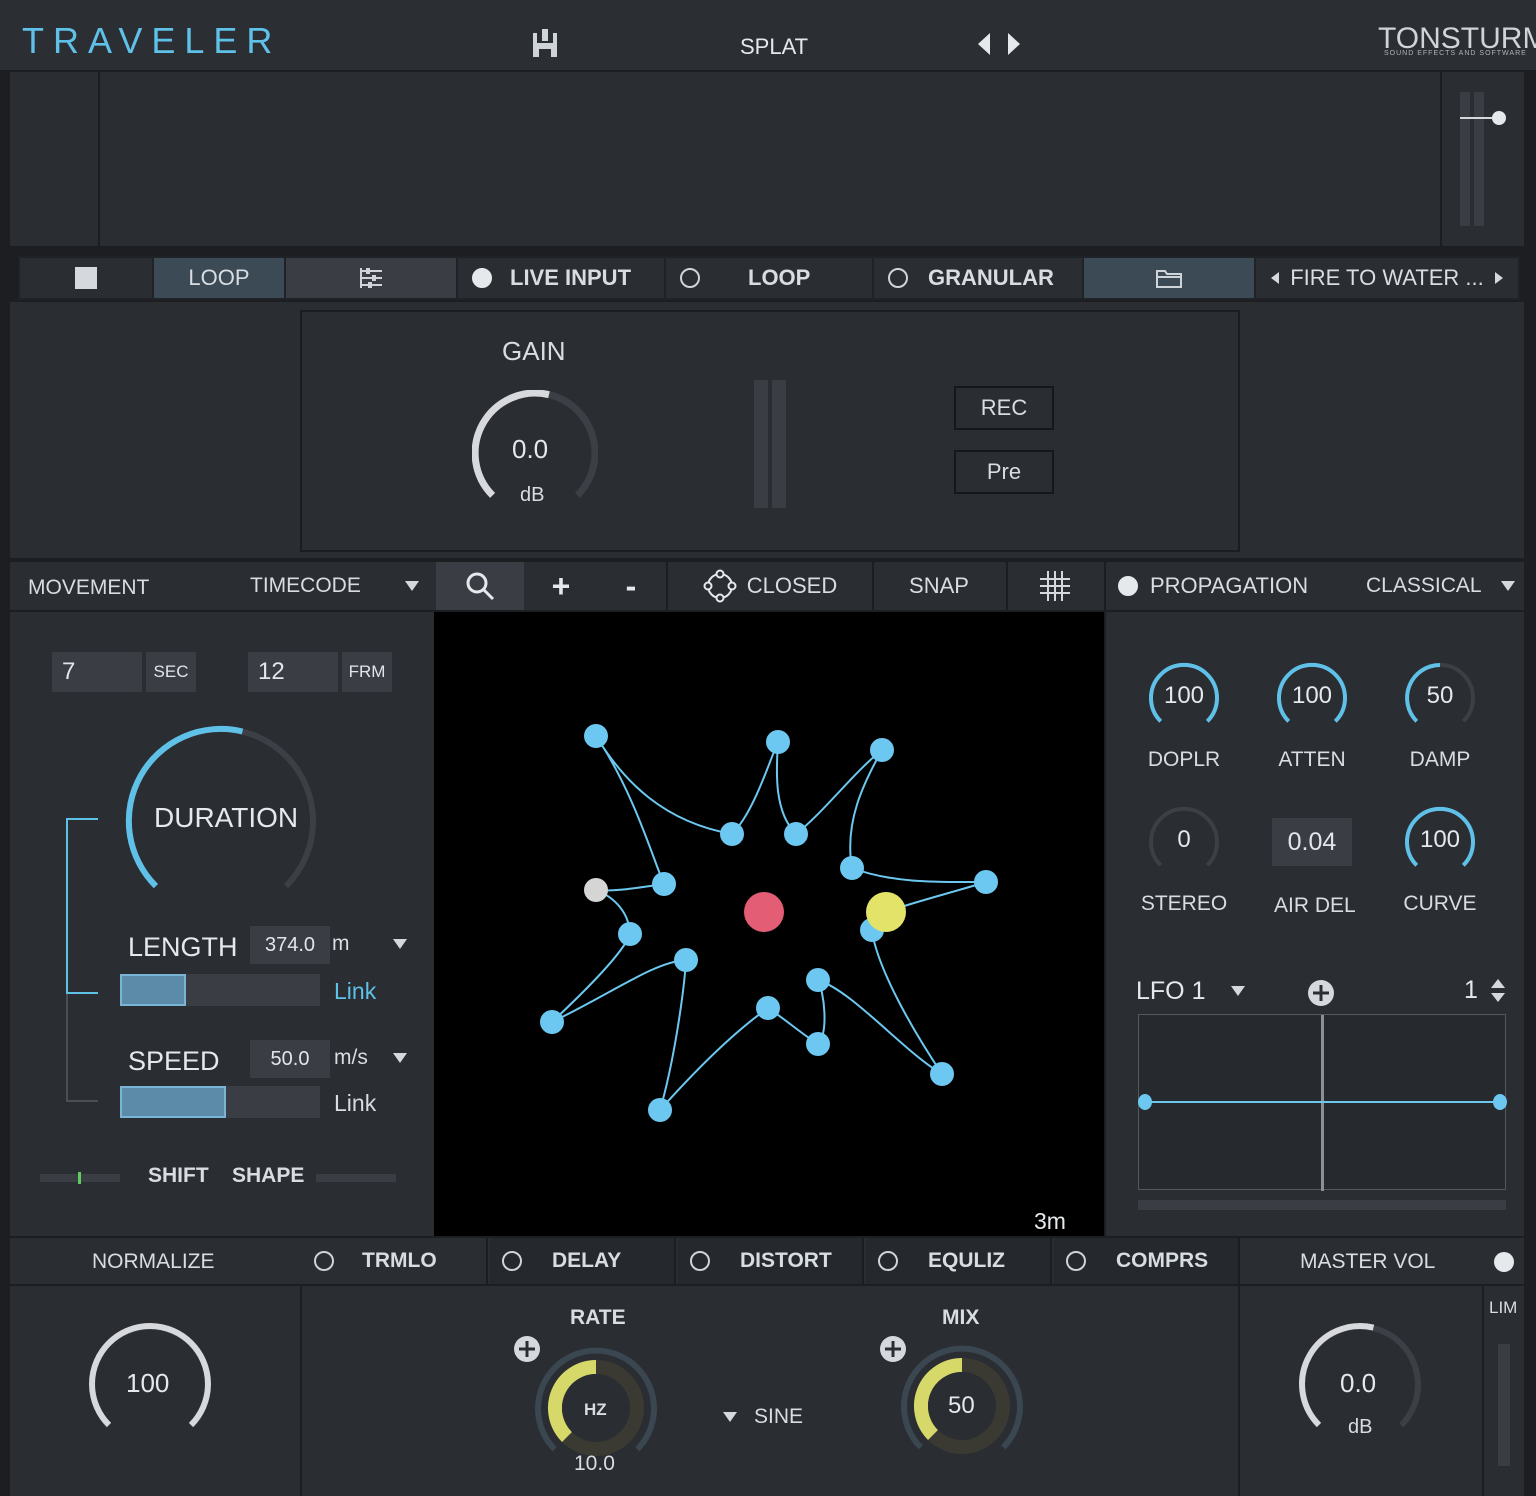 This screenshot has width=1536, height=1496. What do you see at coordinates (583, 1261) in the screenshot?
I see `tab-delay: DELAY` at bounding box center [583, 1261].